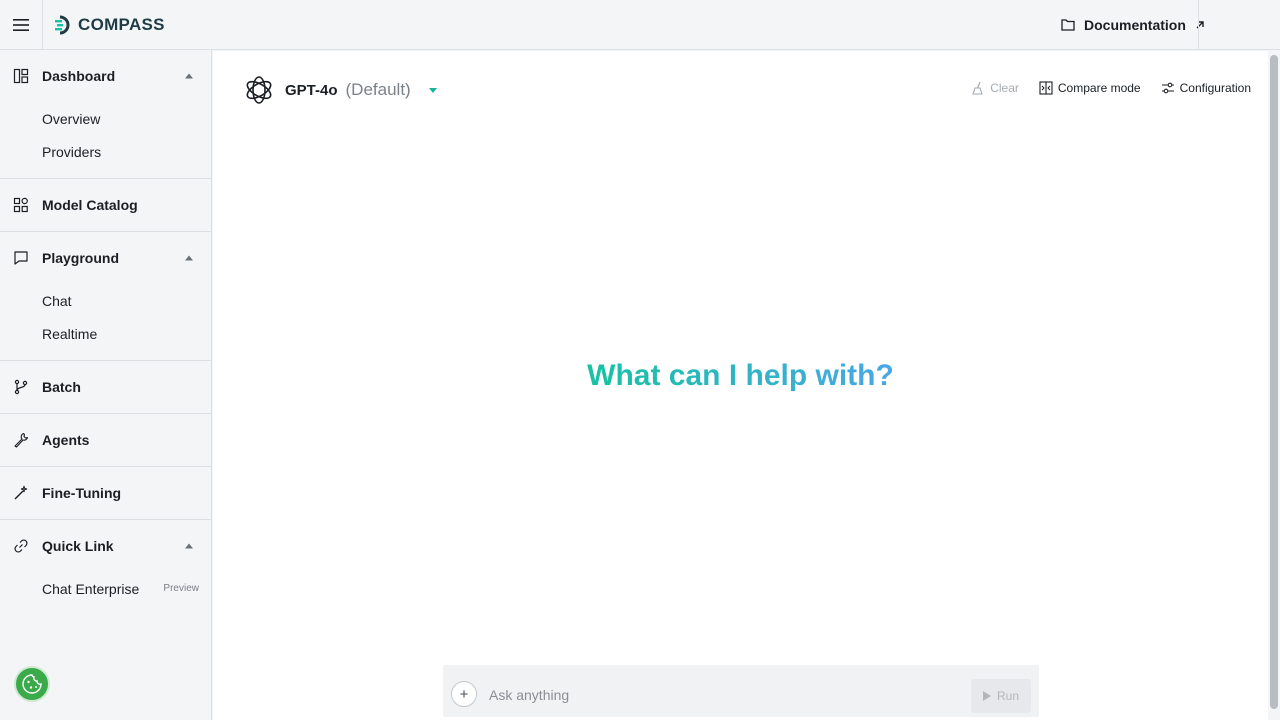 Image resolution: width=1280 pixels, height=720 pixels. I want to click on branch-icon, so click(21, 387).